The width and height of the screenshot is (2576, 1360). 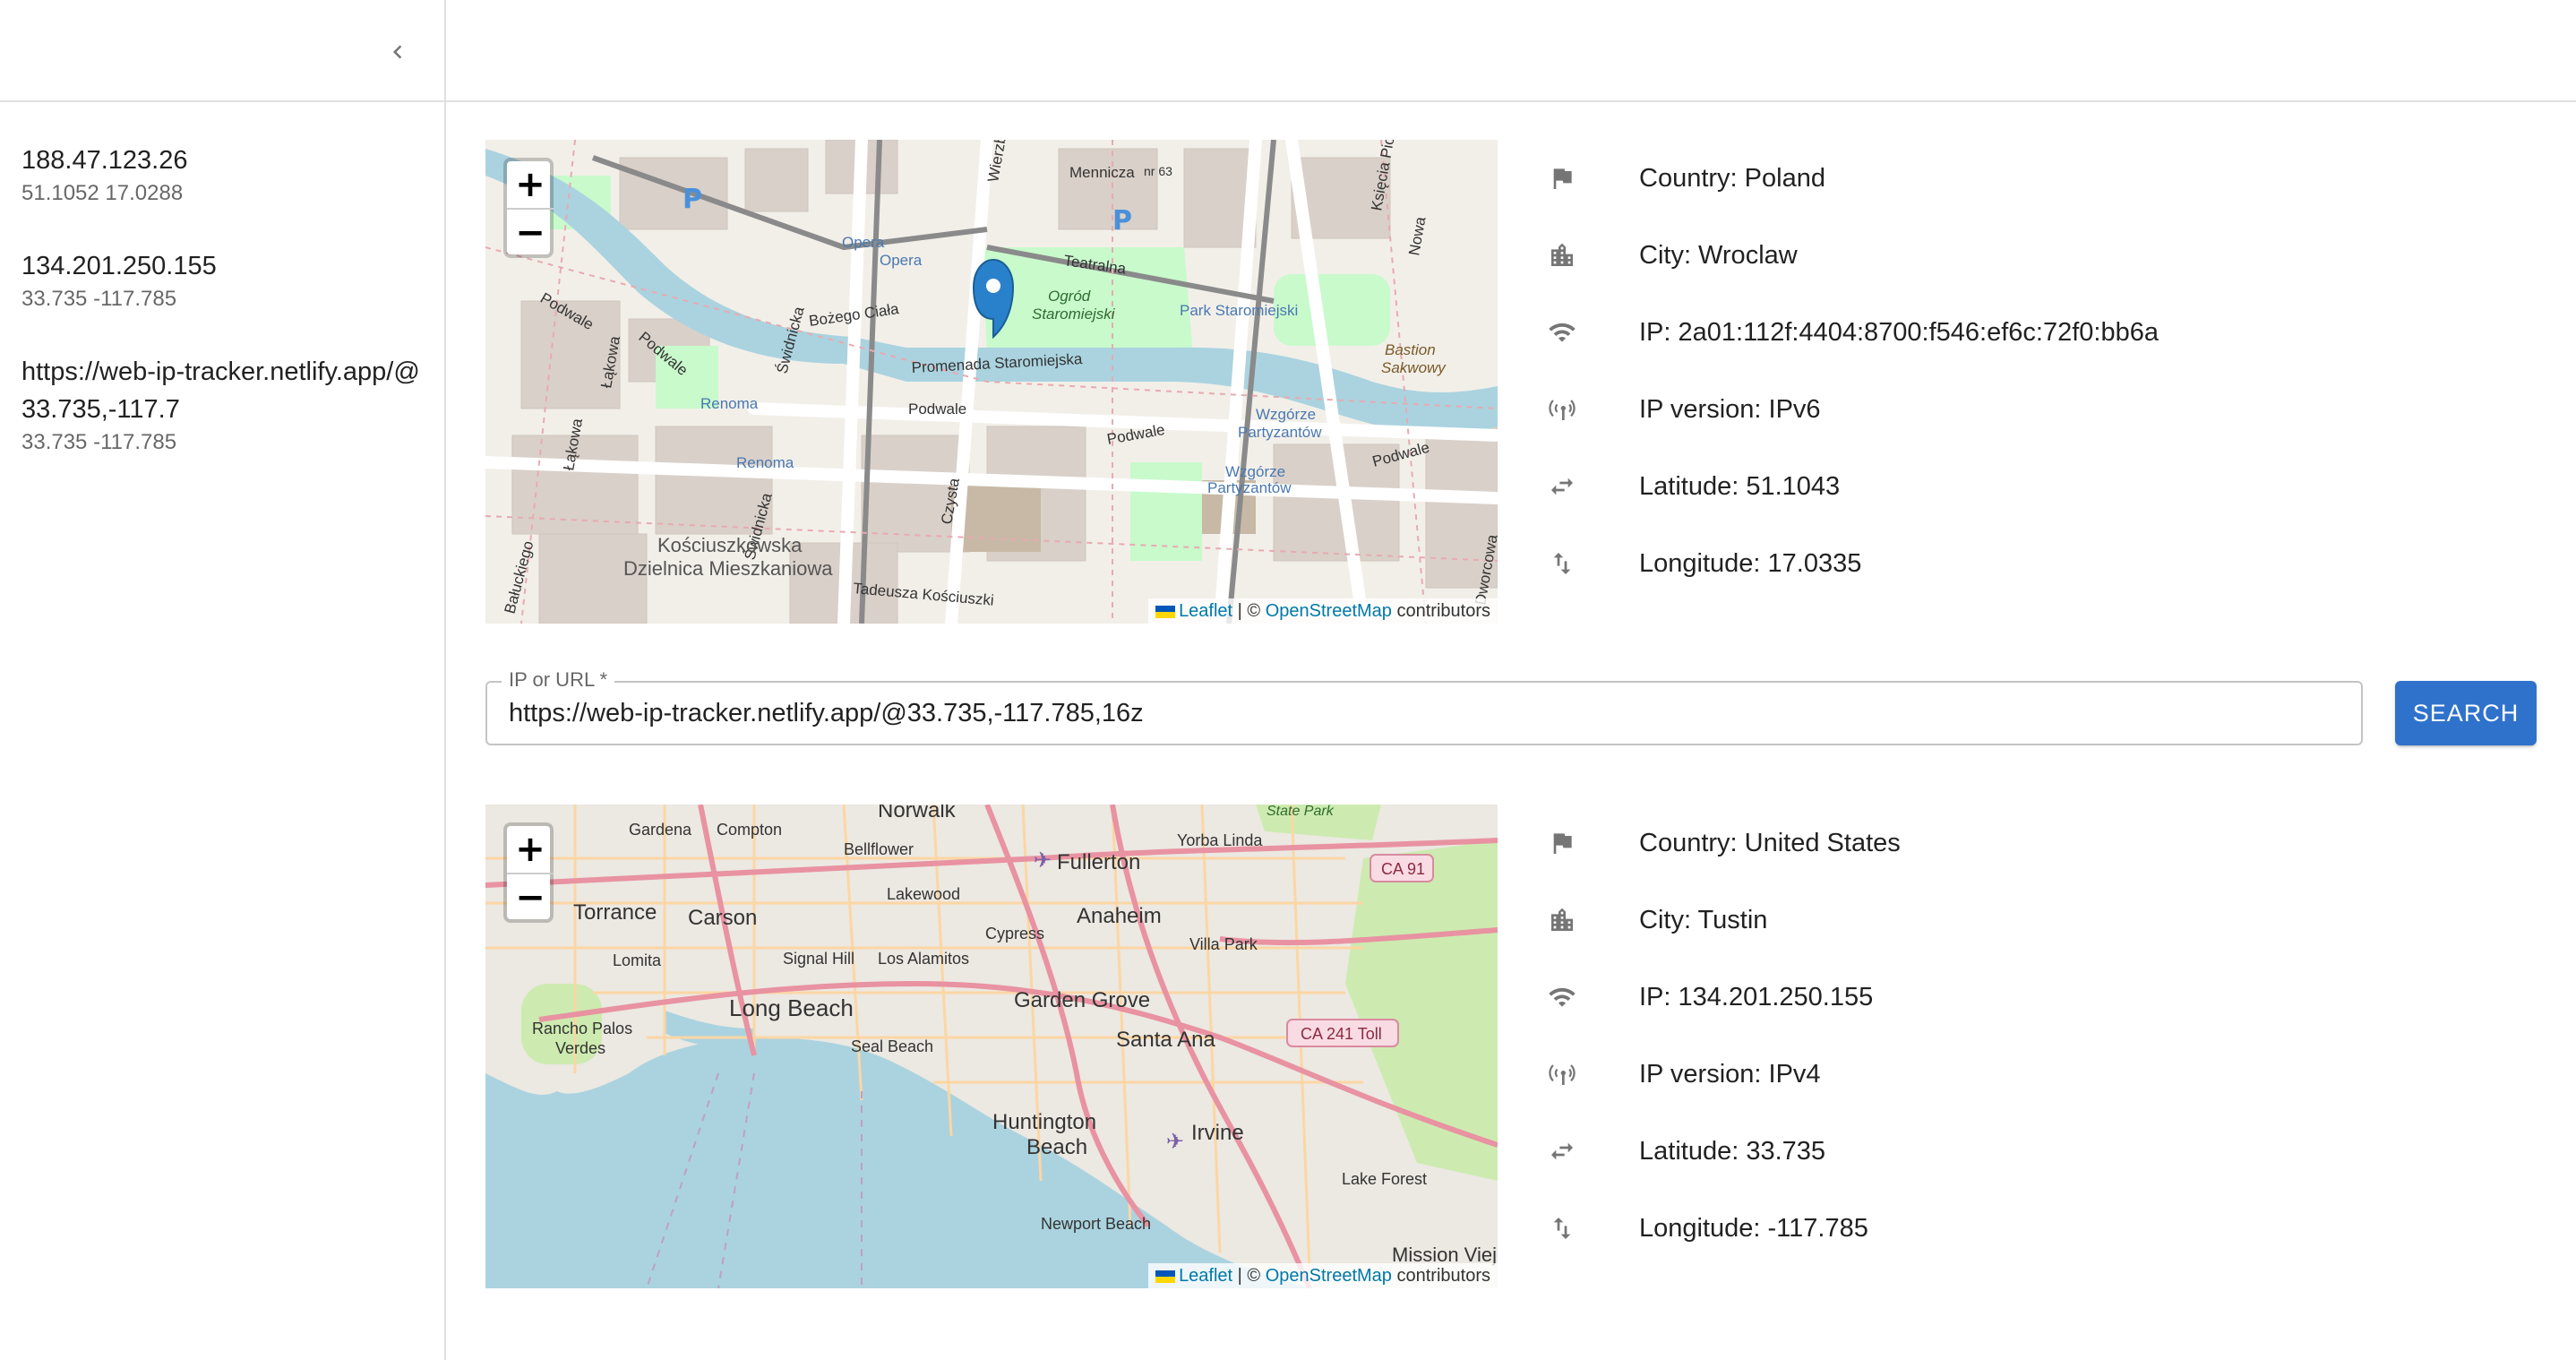 What do you see at coordinates (1119, 916) in the screenshot?
I see `map-label: Anaheim` at bounding box center [1119, 916].